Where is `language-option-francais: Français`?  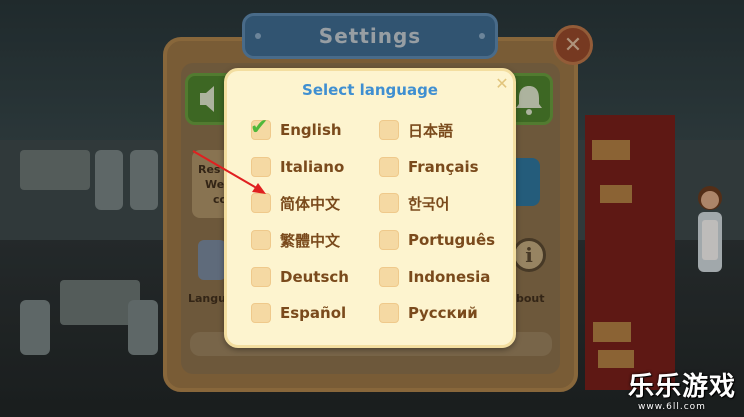 language-option-francais: Français is located at coordinates (429, 167).